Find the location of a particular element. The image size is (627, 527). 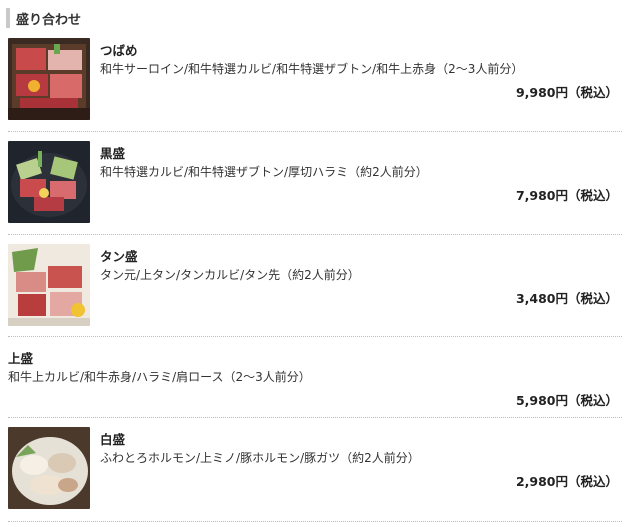

menu-item-name: 白盛 is located at coordinates (113, 439).